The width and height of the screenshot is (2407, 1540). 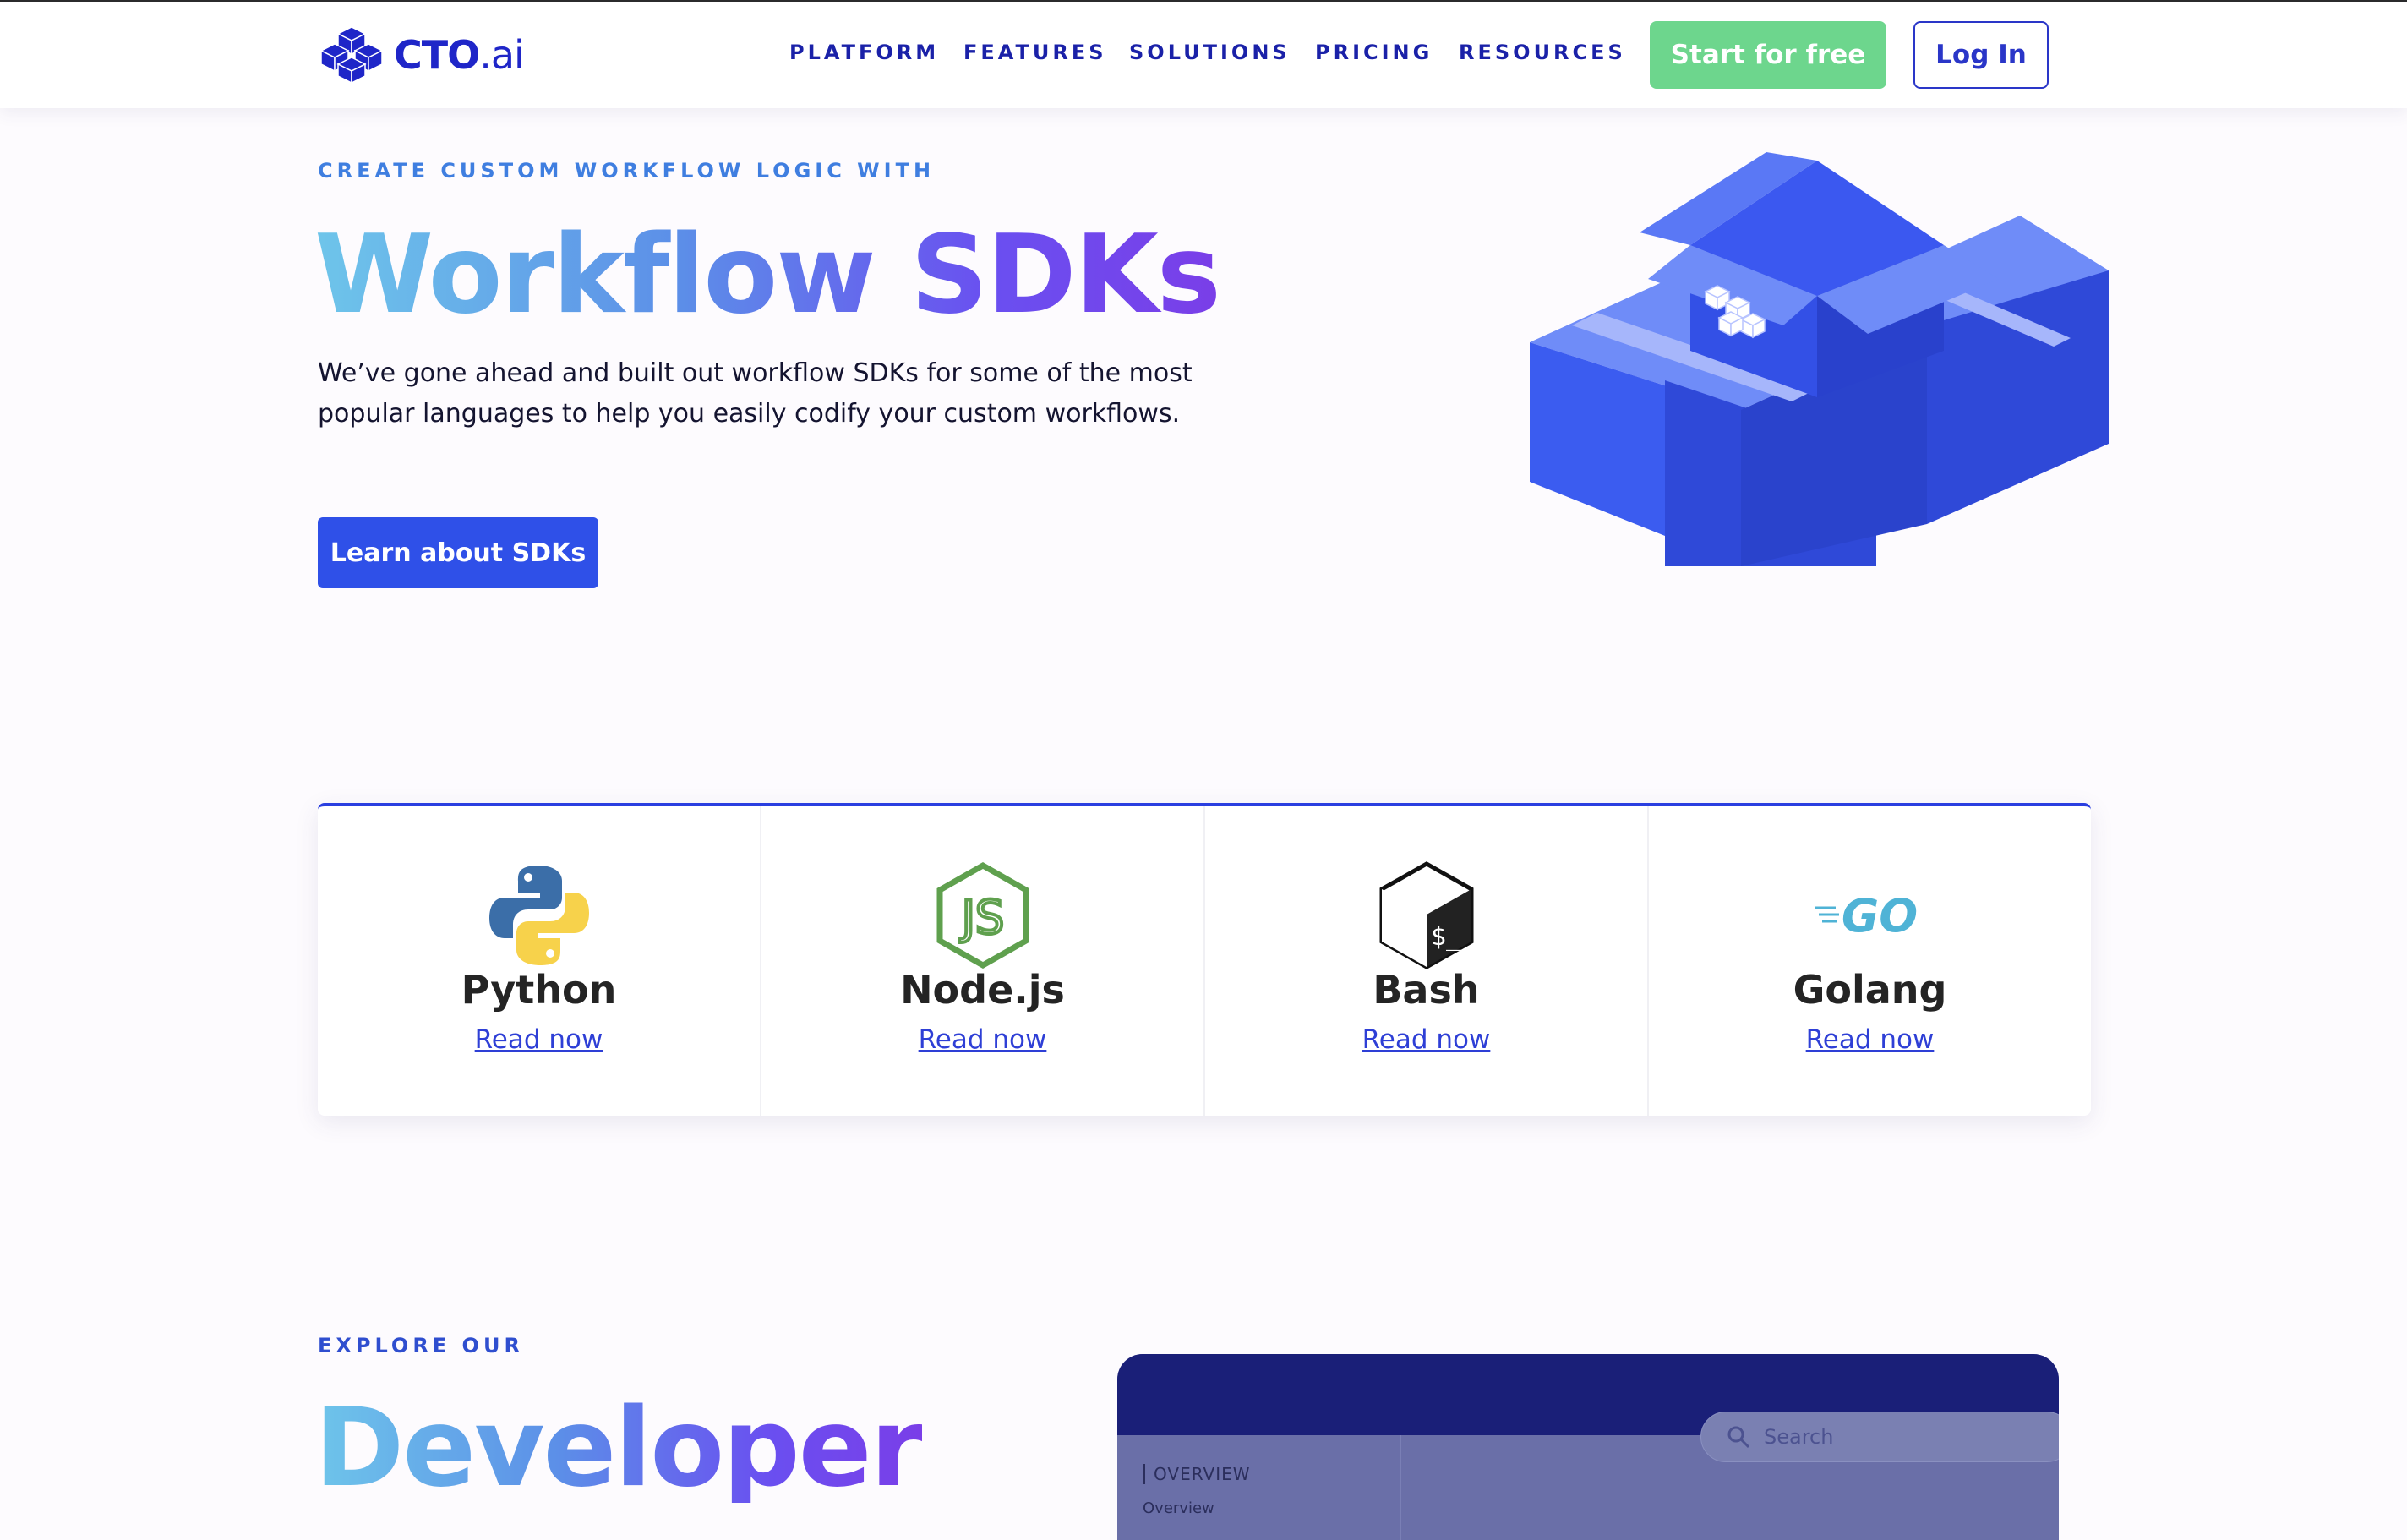 What do you see at coordinates (1870, 1039) in the screenshot?
I see `golang-read-now-link: Read now` at bounding box center [1870, 1039].